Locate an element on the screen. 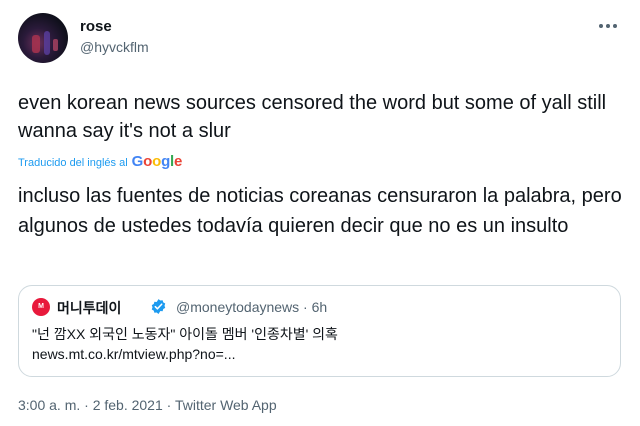 Image resolution: width=640 pixels, height=426 pixels. more-icon is located at coordinates (608, 26).